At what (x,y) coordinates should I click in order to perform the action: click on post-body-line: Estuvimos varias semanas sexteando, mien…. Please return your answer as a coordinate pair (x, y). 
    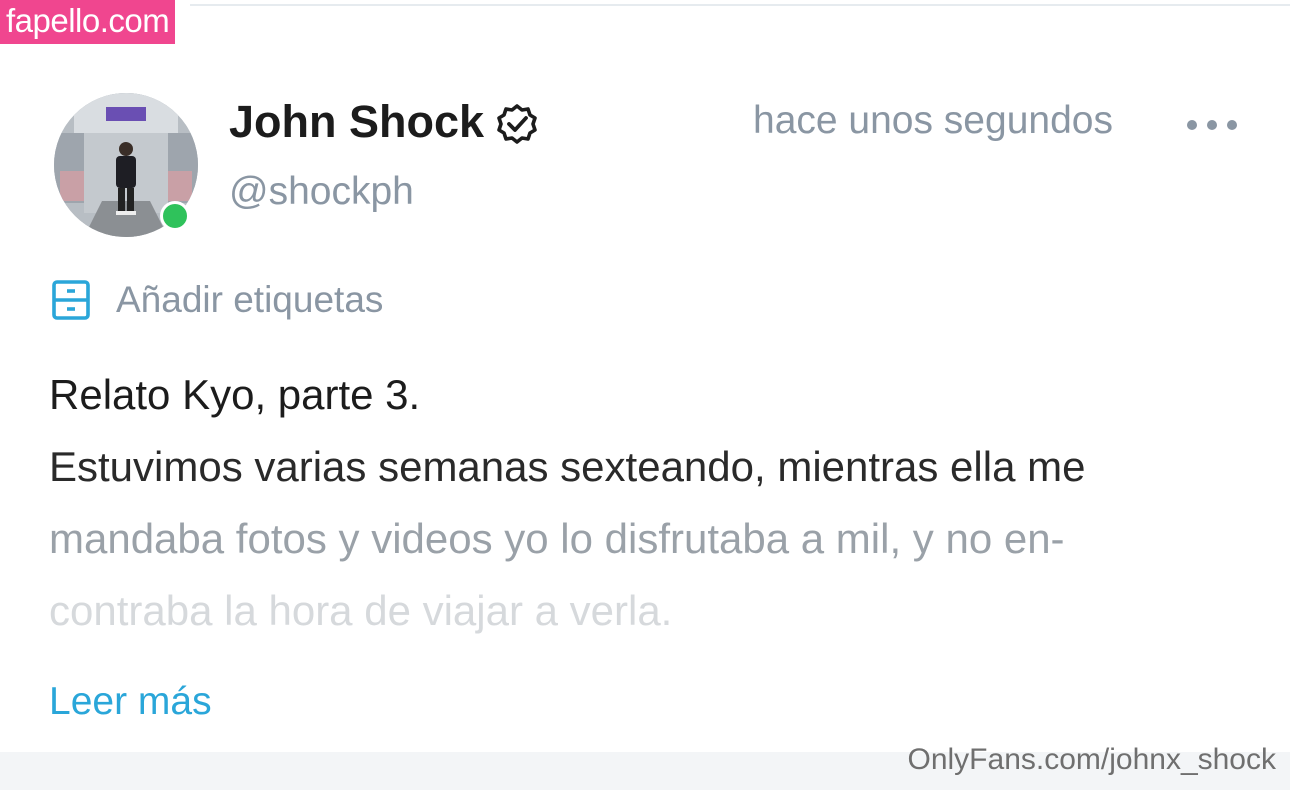
    Looking at the image, I should click on (567, 466).